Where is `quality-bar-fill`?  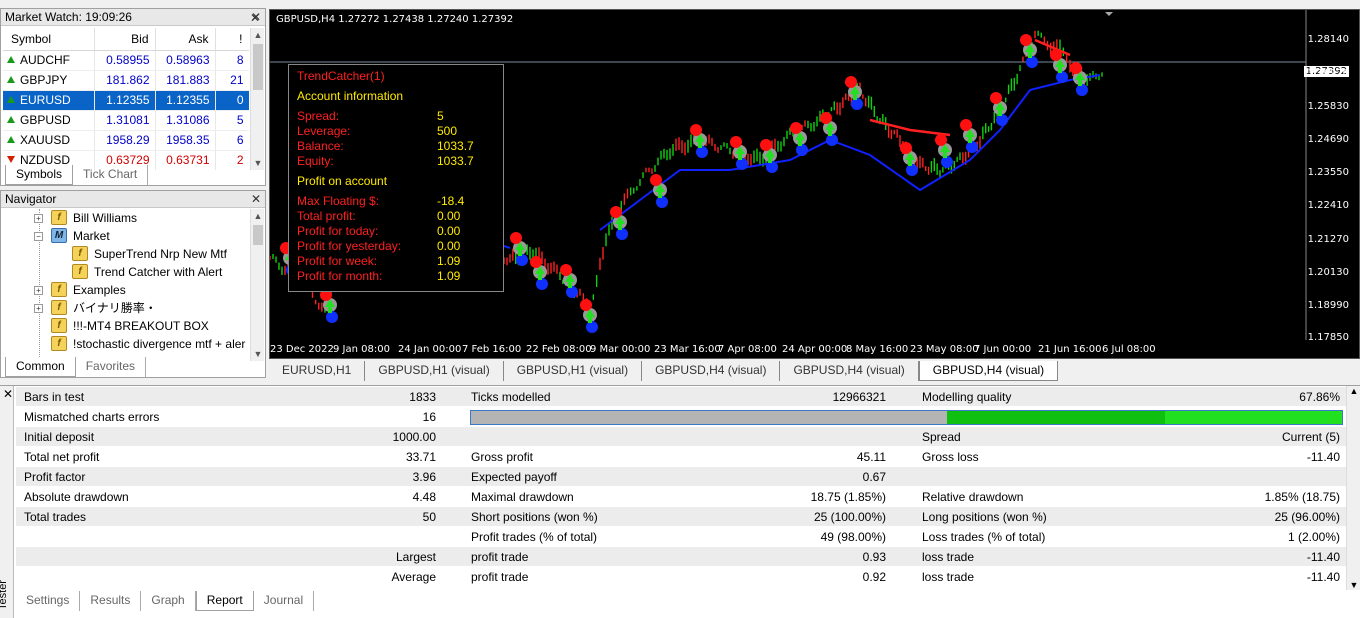
quality-bar-fill is located at coordinates (1056, 417).